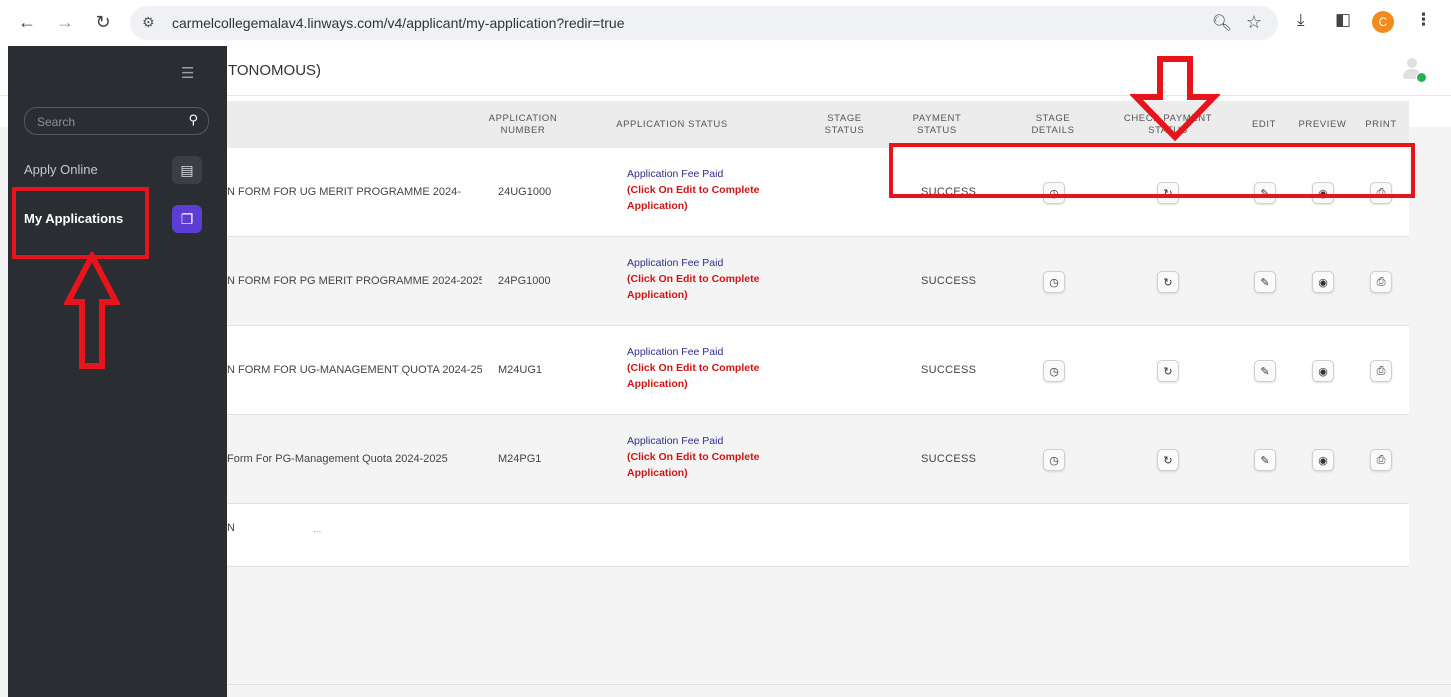 The width and height of the screenshot is (1451, 697). What do you see at coordinates (524, 281) in the screenshot?
I see `application-number: 24PG1000` at bounding box center [524, 281].